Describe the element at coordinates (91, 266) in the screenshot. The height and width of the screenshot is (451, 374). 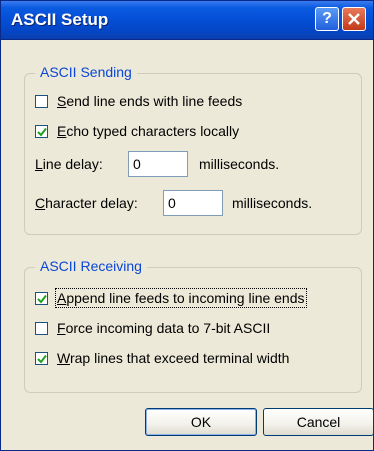
I see `ascii-receiving-legend: ASCII Receiving` at that location.